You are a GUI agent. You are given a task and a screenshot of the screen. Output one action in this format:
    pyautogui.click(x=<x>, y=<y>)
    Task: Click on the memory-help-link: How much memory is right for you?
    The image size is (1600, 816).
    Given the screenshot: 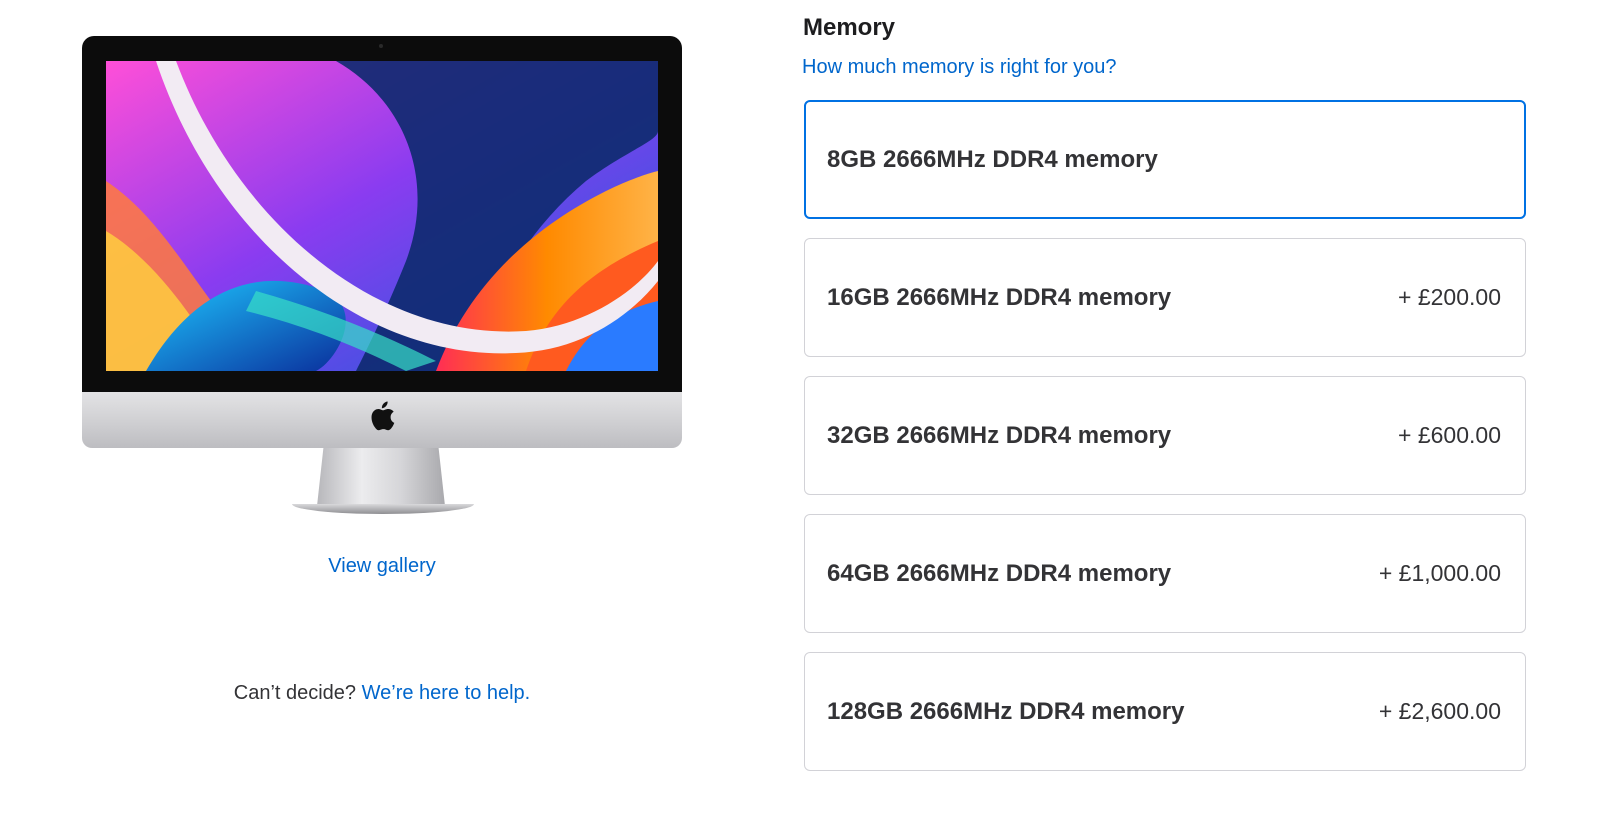 What is the action you would take?
    pyautogui.click(x=959, y=67)
    